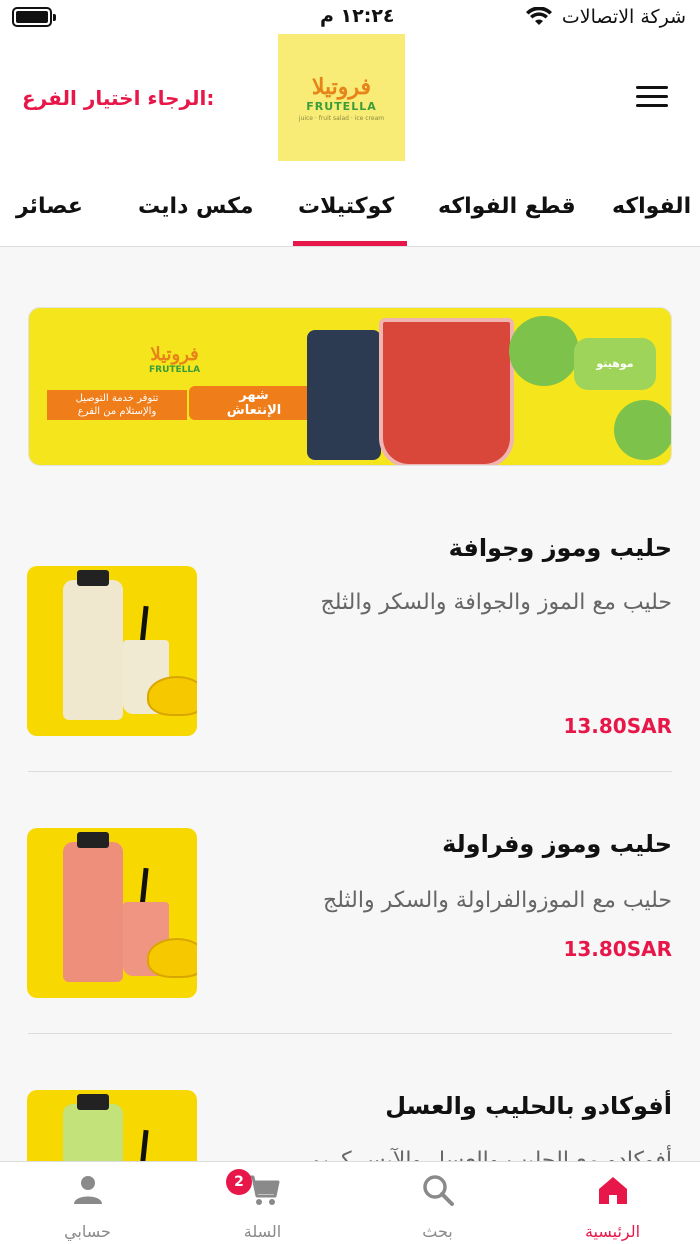  I want to click on tab-mix-diet: مكس دايت, so click(196, 206).